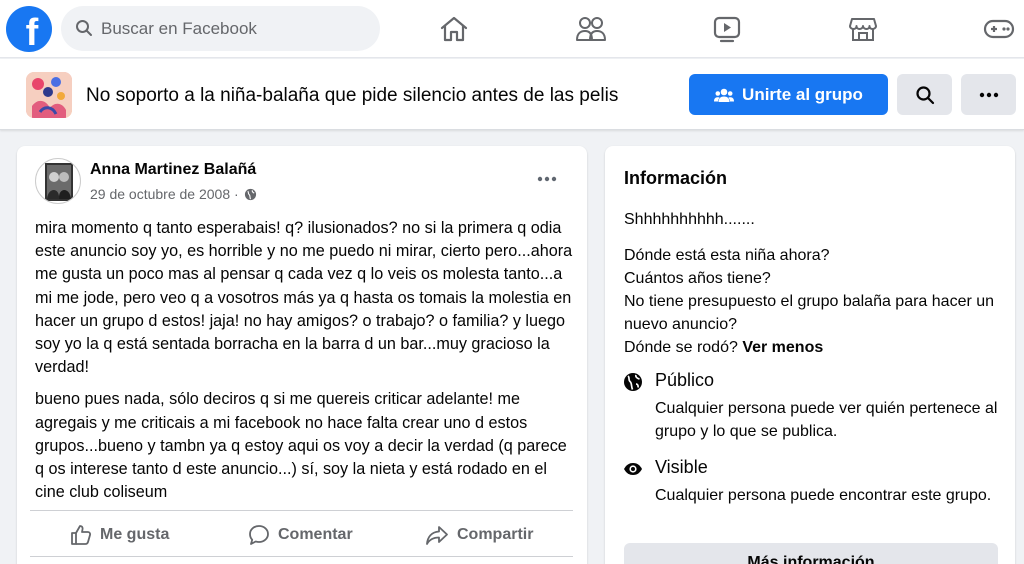  What do you see at coordinates (782, 347) in the screenshot?
I see `see-less-link: Ver menos` at bounding box center [782, 347].